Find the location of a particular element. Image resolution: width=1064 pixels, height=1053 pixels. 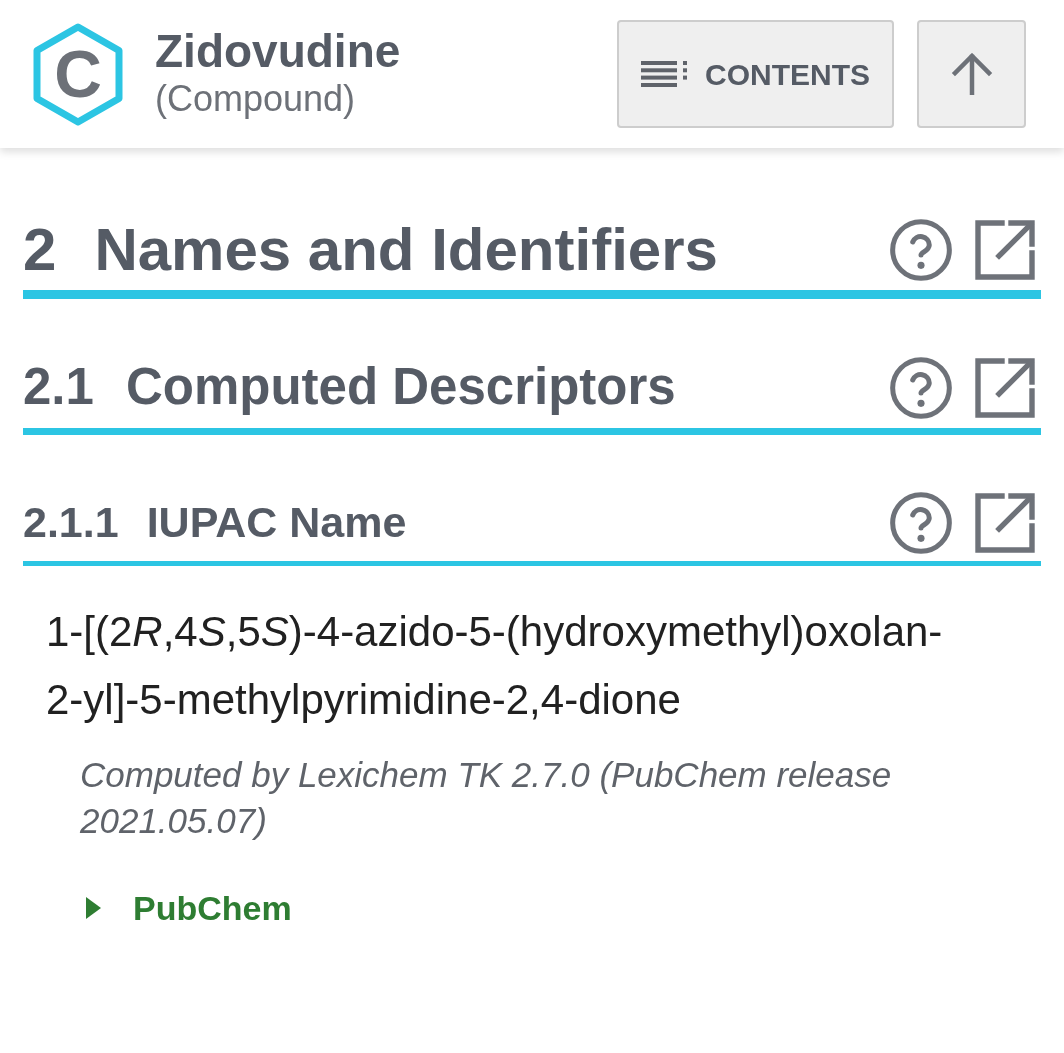

back-to-top-button is located at coordinates (971, 74).